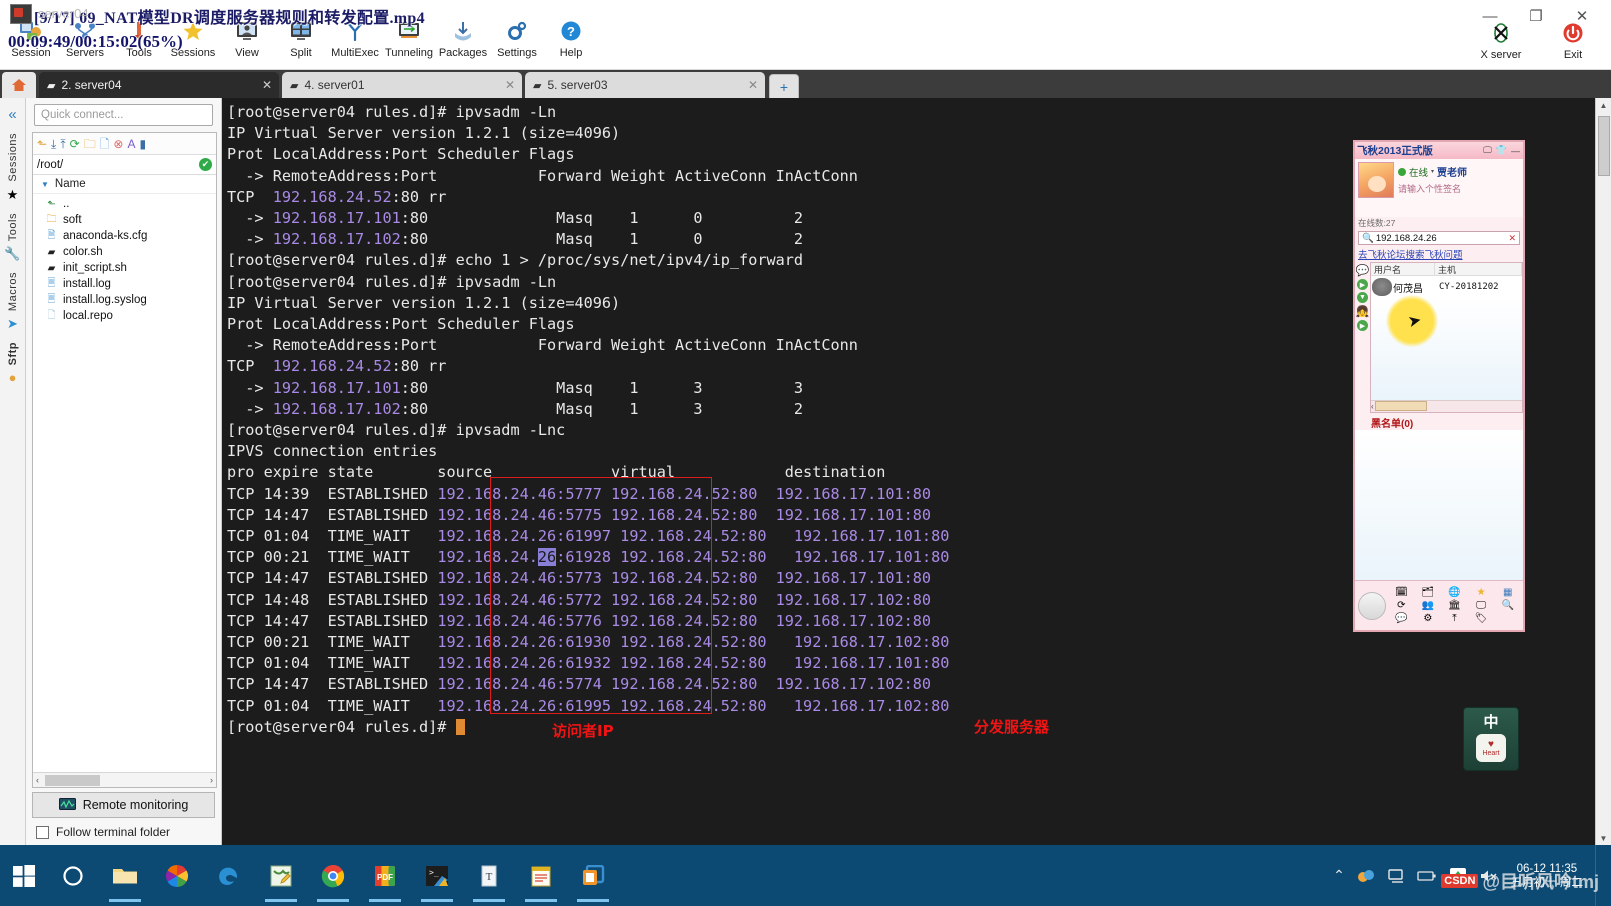 The width and height of the screenshot is (1611, 906). Describe the element at coordinates (1459, 171) in the screenshot. I see `feiqiu-status-row: 在线 ▾ 贾老师` at that location.